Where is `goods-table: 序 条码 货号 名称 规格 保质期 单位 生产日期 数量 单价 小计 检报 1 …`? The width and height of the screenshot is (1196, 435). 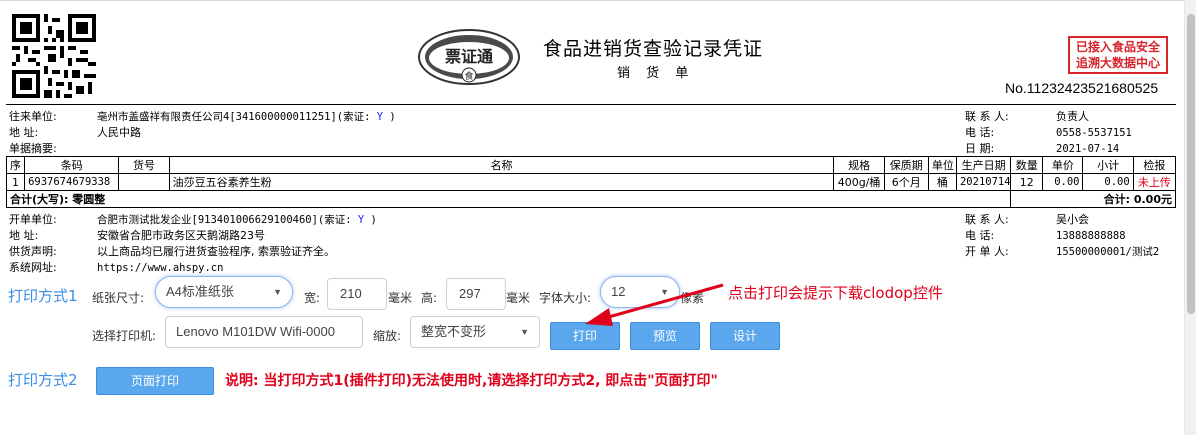 goods-table: 序 条码 货号 名称 规格 保质期 单位 生产日期 数量 单价 小计 检报 1 … is located at coordinates (591, 182).